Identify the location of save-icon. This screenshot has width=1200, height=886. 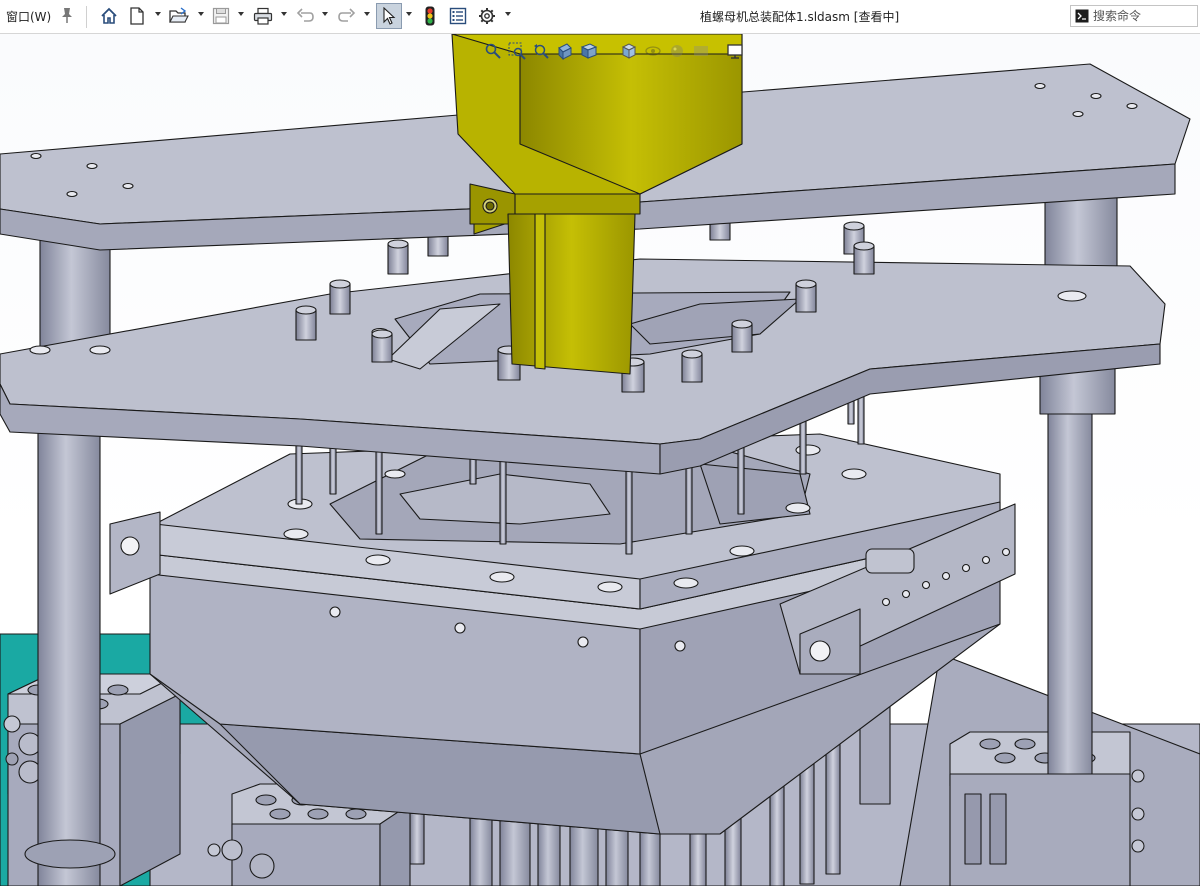
(221, 16).